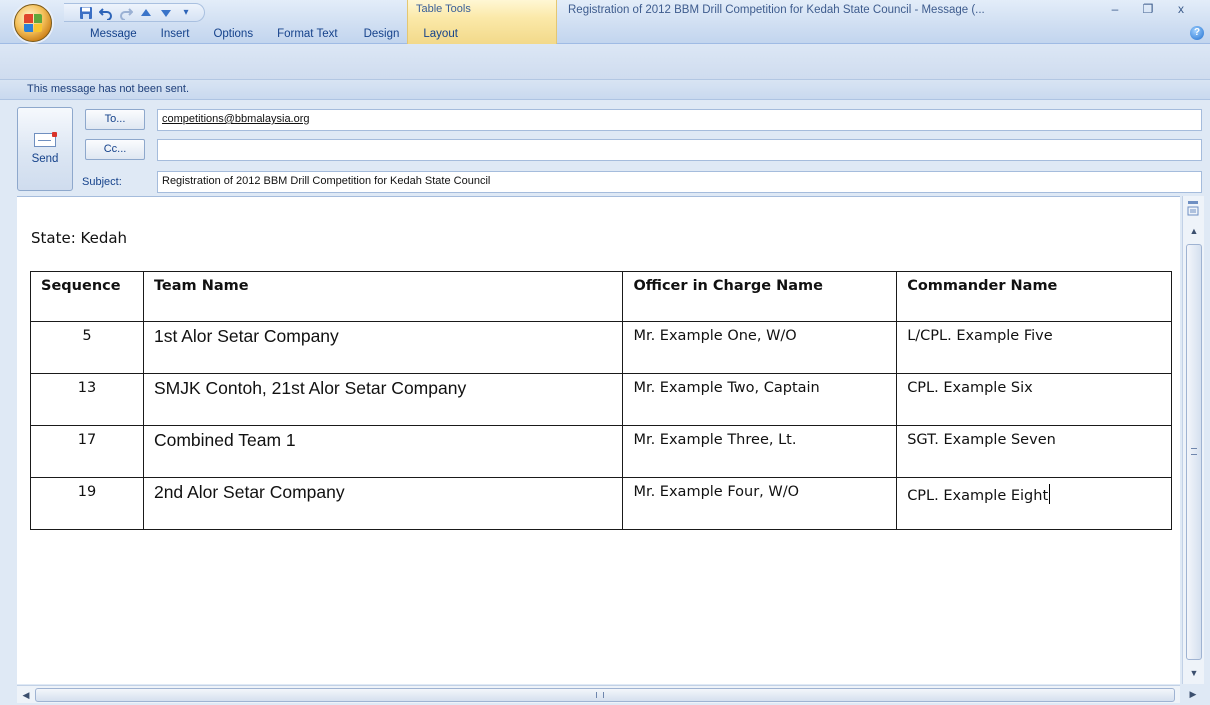  What do you see at coordinates (1194, 673) in the screenshot?
I see `scroll-down-icon: ▼` at bounding box center [1194, 673].